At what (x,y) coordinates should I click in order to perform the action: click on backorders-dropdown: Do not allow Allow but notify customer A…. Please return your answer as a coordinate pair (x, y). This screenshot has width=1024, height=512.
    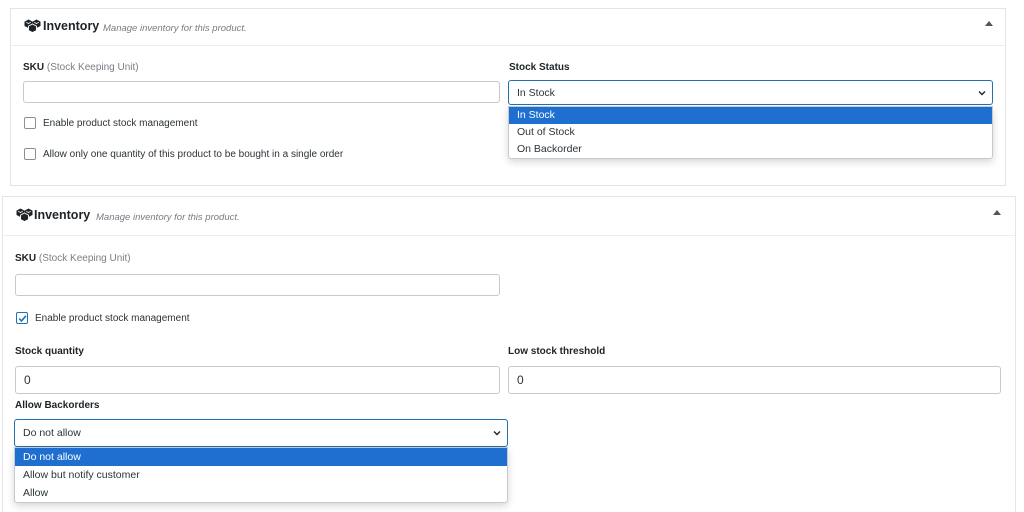
    Looking at the image, I should click on (261, 475).